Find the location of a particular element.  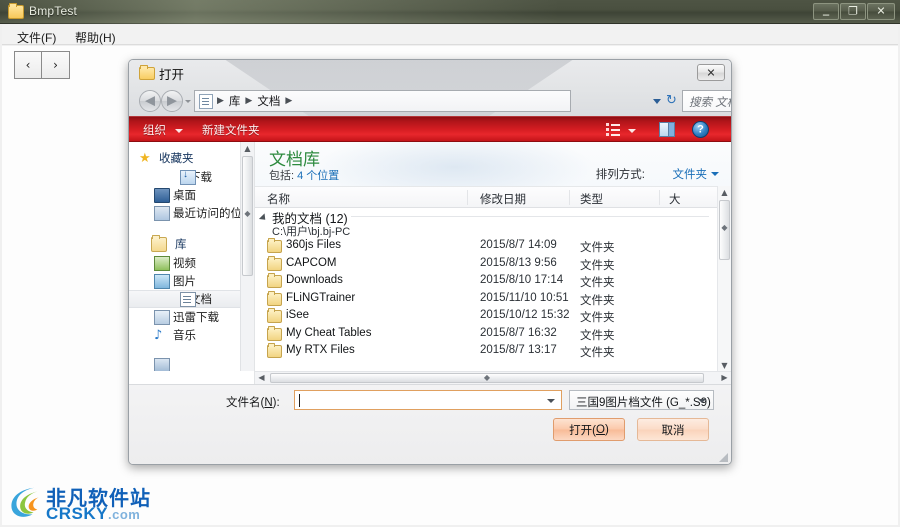

sidebar-item-thunder-download-label: 迅雷下载 is located at coordinates (196, 318).